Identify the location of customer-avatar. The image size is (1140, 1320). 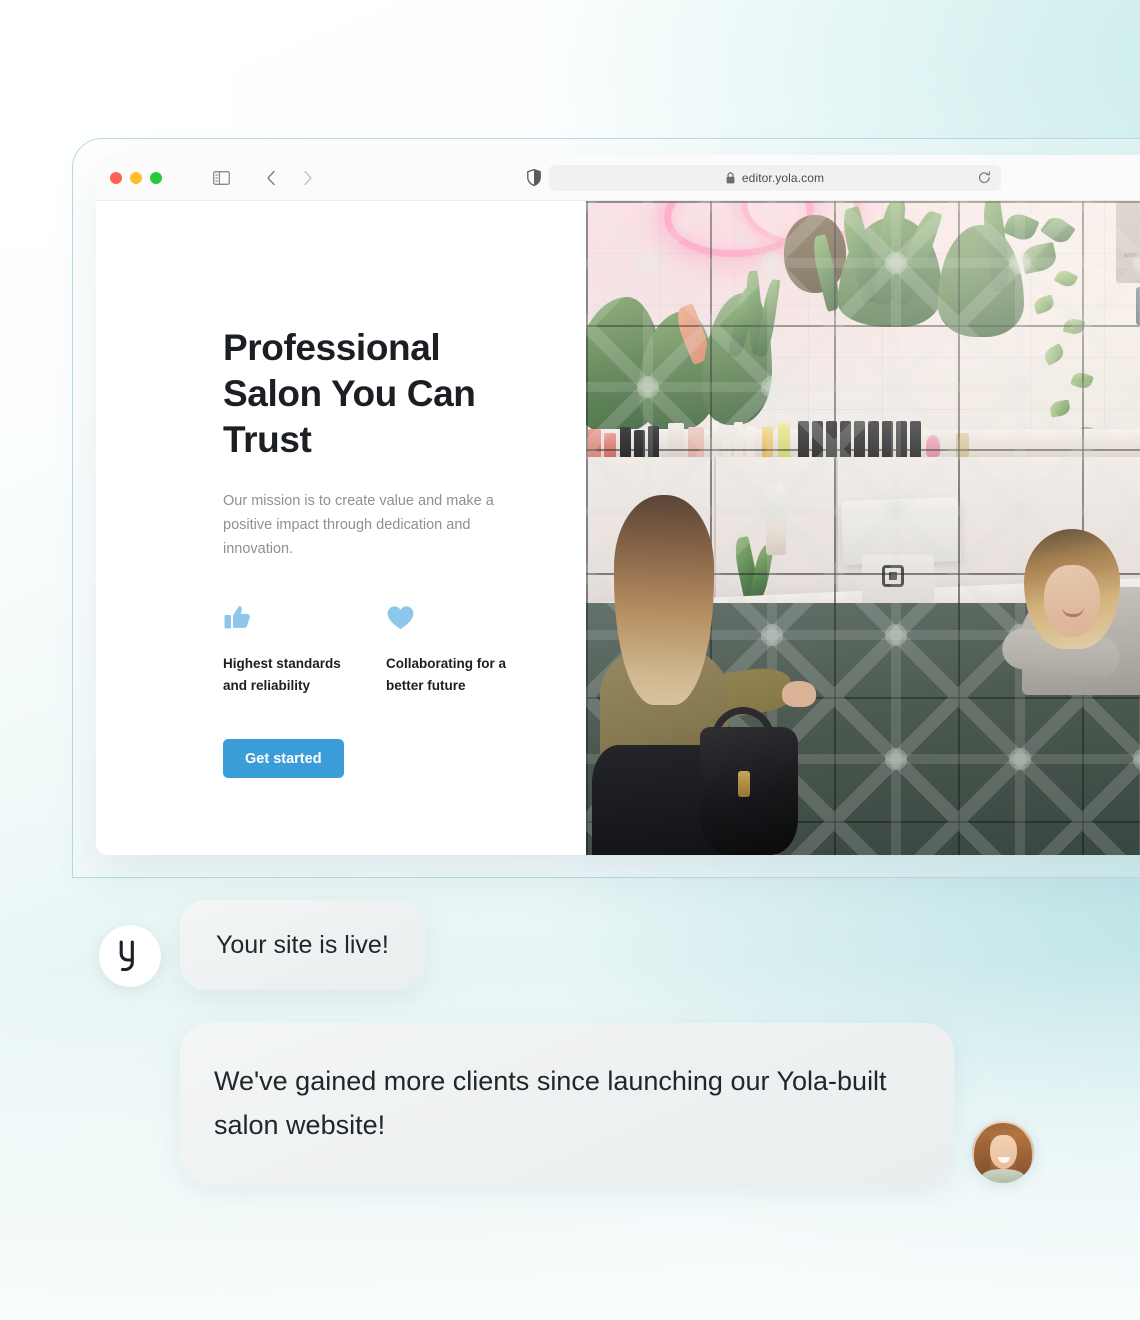
(1003, 1152).